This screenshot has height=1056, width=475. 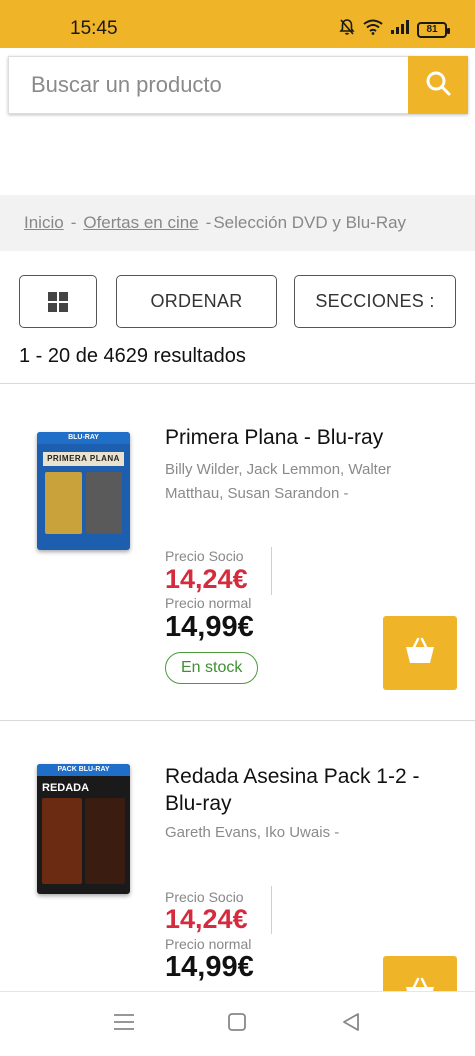 I want to click on status-icons: 81, so click(x=394, y=29).